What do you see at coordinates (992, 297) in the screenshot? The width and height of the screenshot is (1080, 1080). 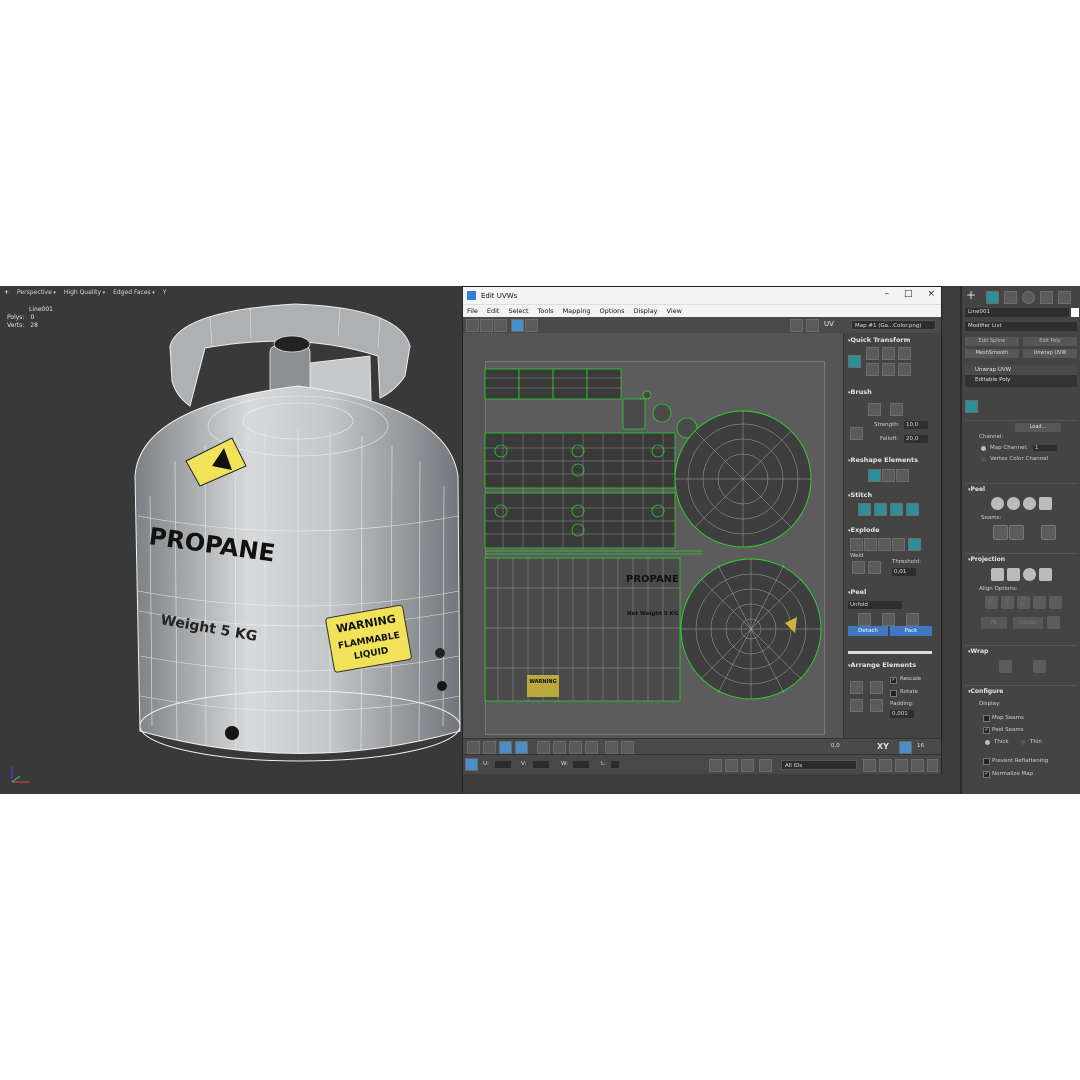 I see `modify-tab-icon` at bounding box center [992, 297].